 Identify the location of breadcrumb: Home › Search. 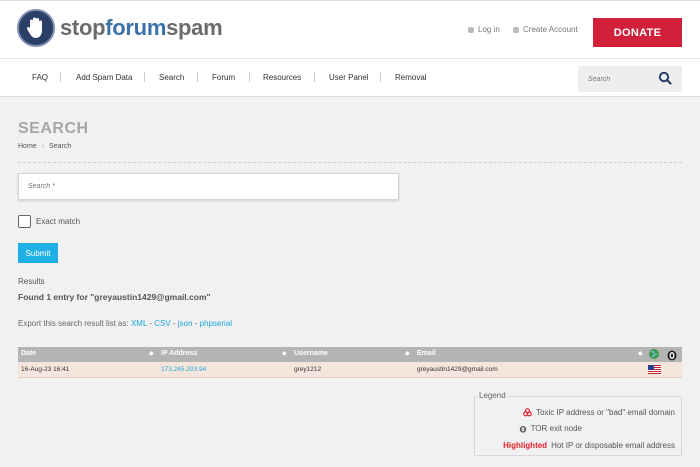
(44, 146).